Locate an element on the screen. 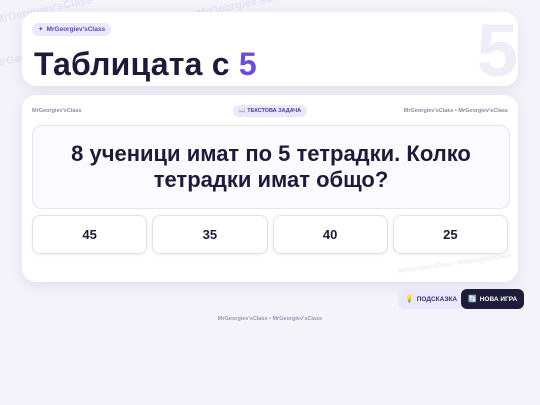  new-game-button: 🔄 НОВА ИГРА is located at coordinates (493, 299).